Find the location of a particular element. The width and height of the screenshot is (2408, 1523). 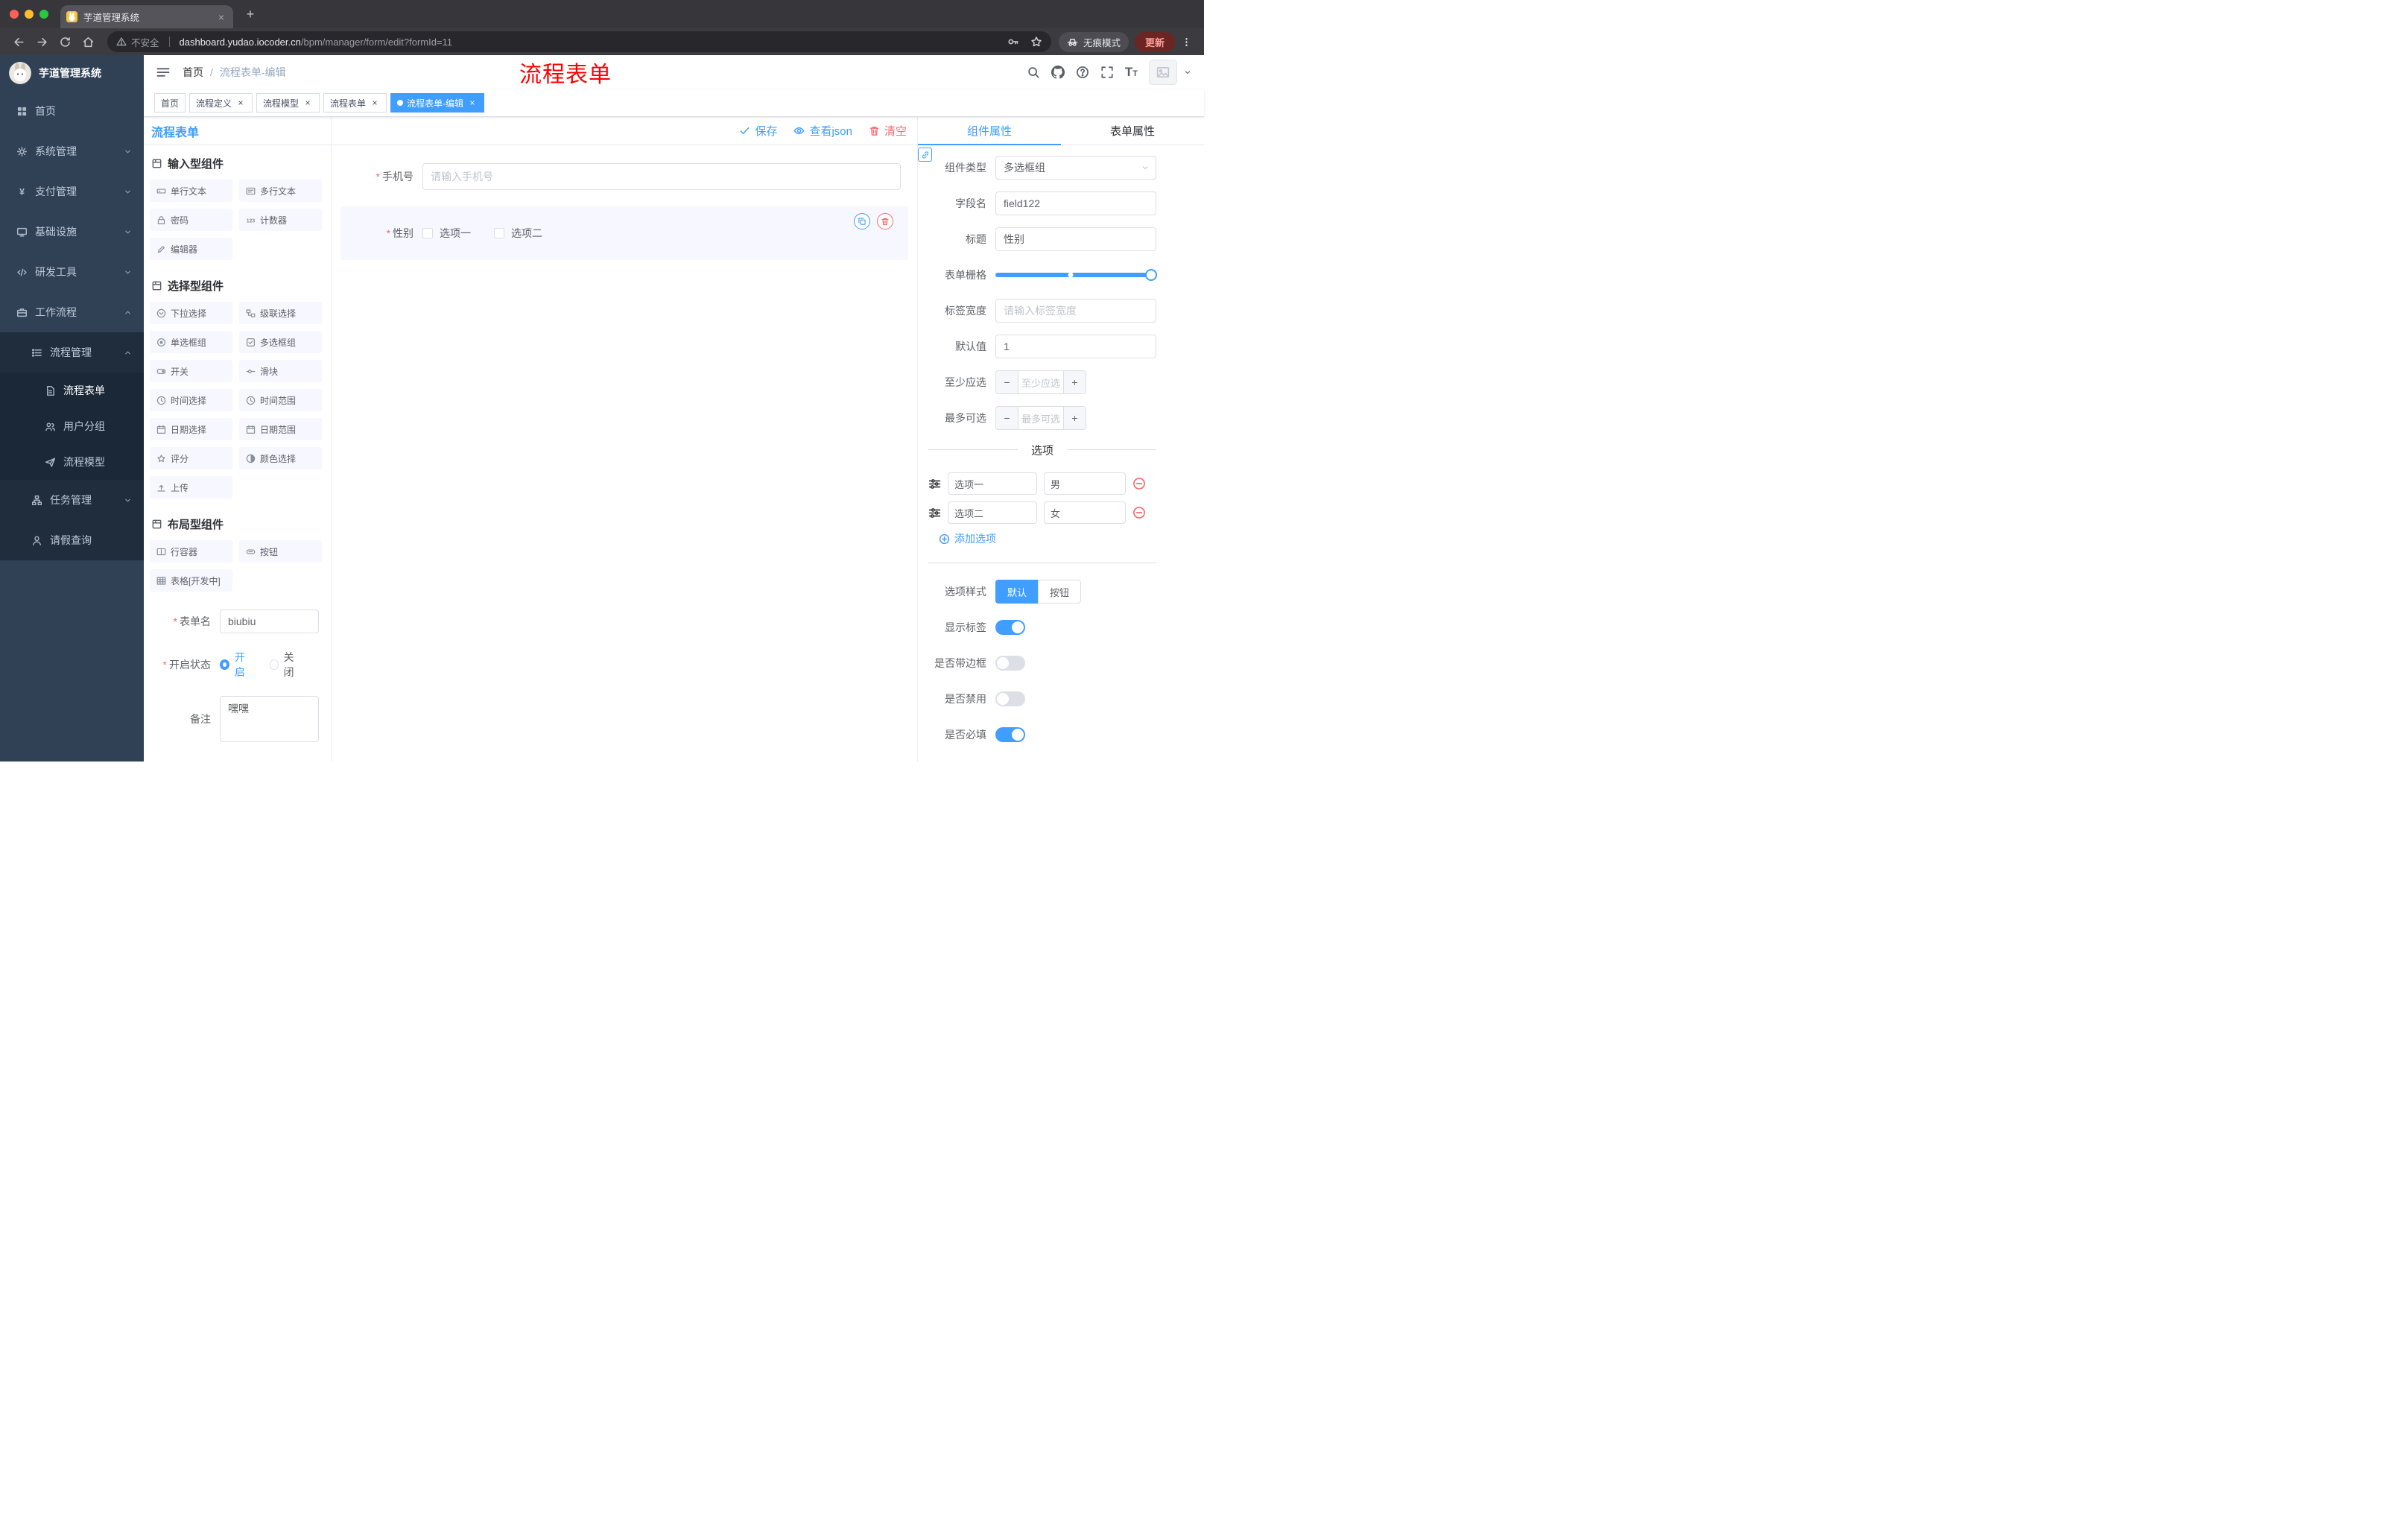

home-button is located at coordinates (88, 42).